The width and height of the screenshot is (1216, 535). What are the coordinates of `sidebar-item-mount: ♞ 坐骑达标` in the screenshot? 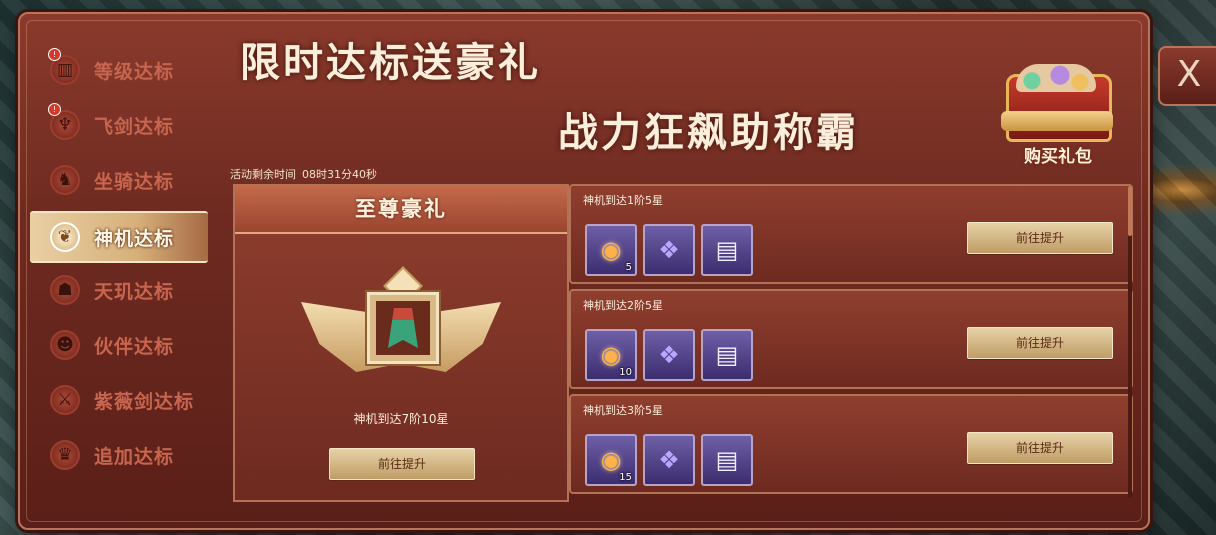 It's located at (119, 180).